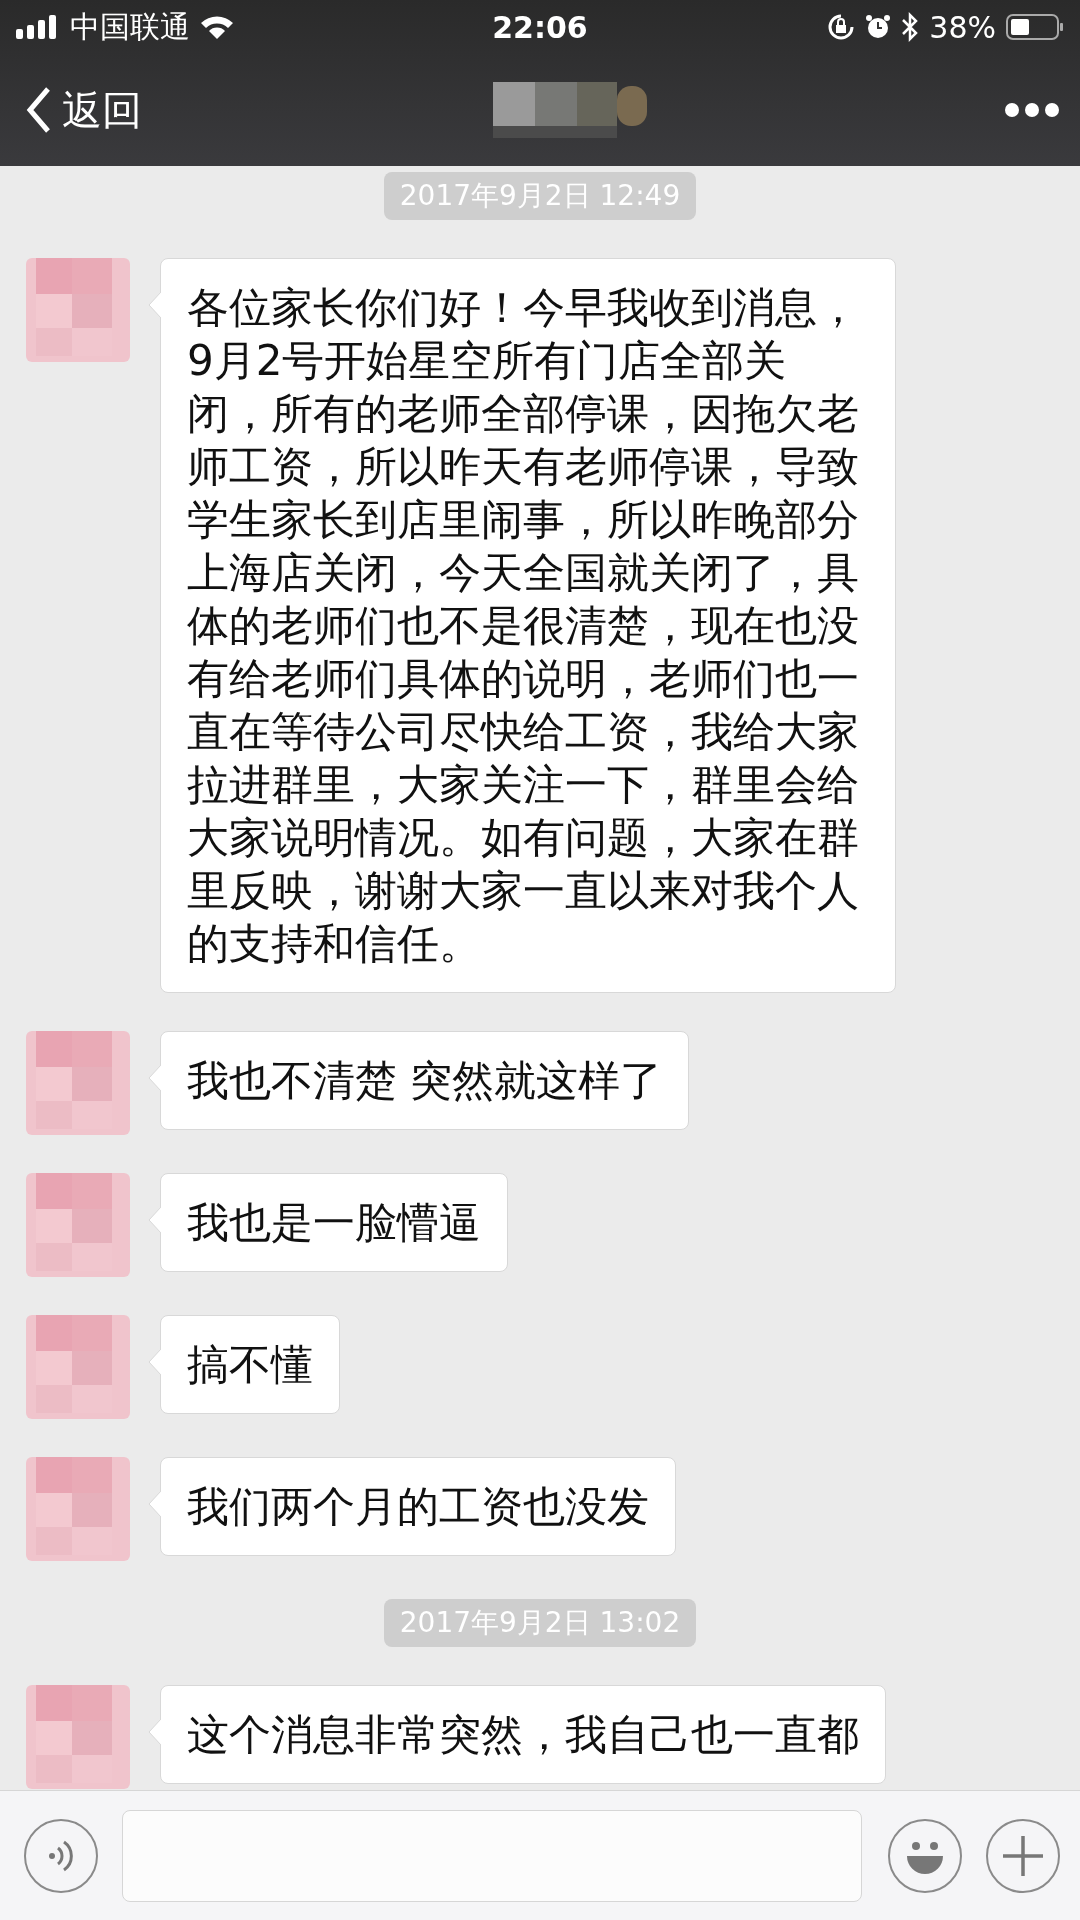 Image resolution: width=1080 pixels, height=1920 pixels. Describe the element at coordinates (217, 27) in the screenshot. I see `wifi-icon` at that location.